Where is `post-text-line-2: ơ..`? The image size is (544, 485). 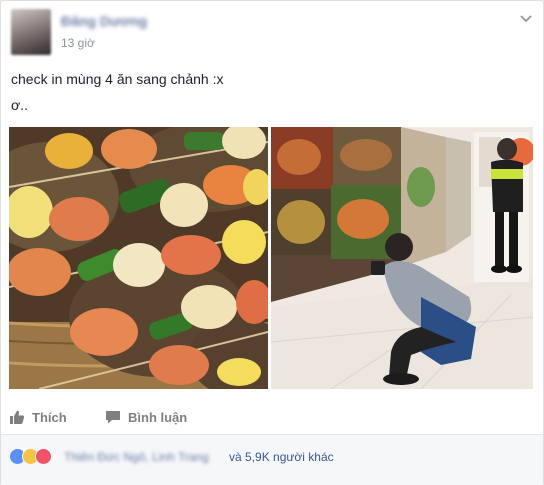
post-text-line-2: ơ.. is located at coordinates (19, 105).